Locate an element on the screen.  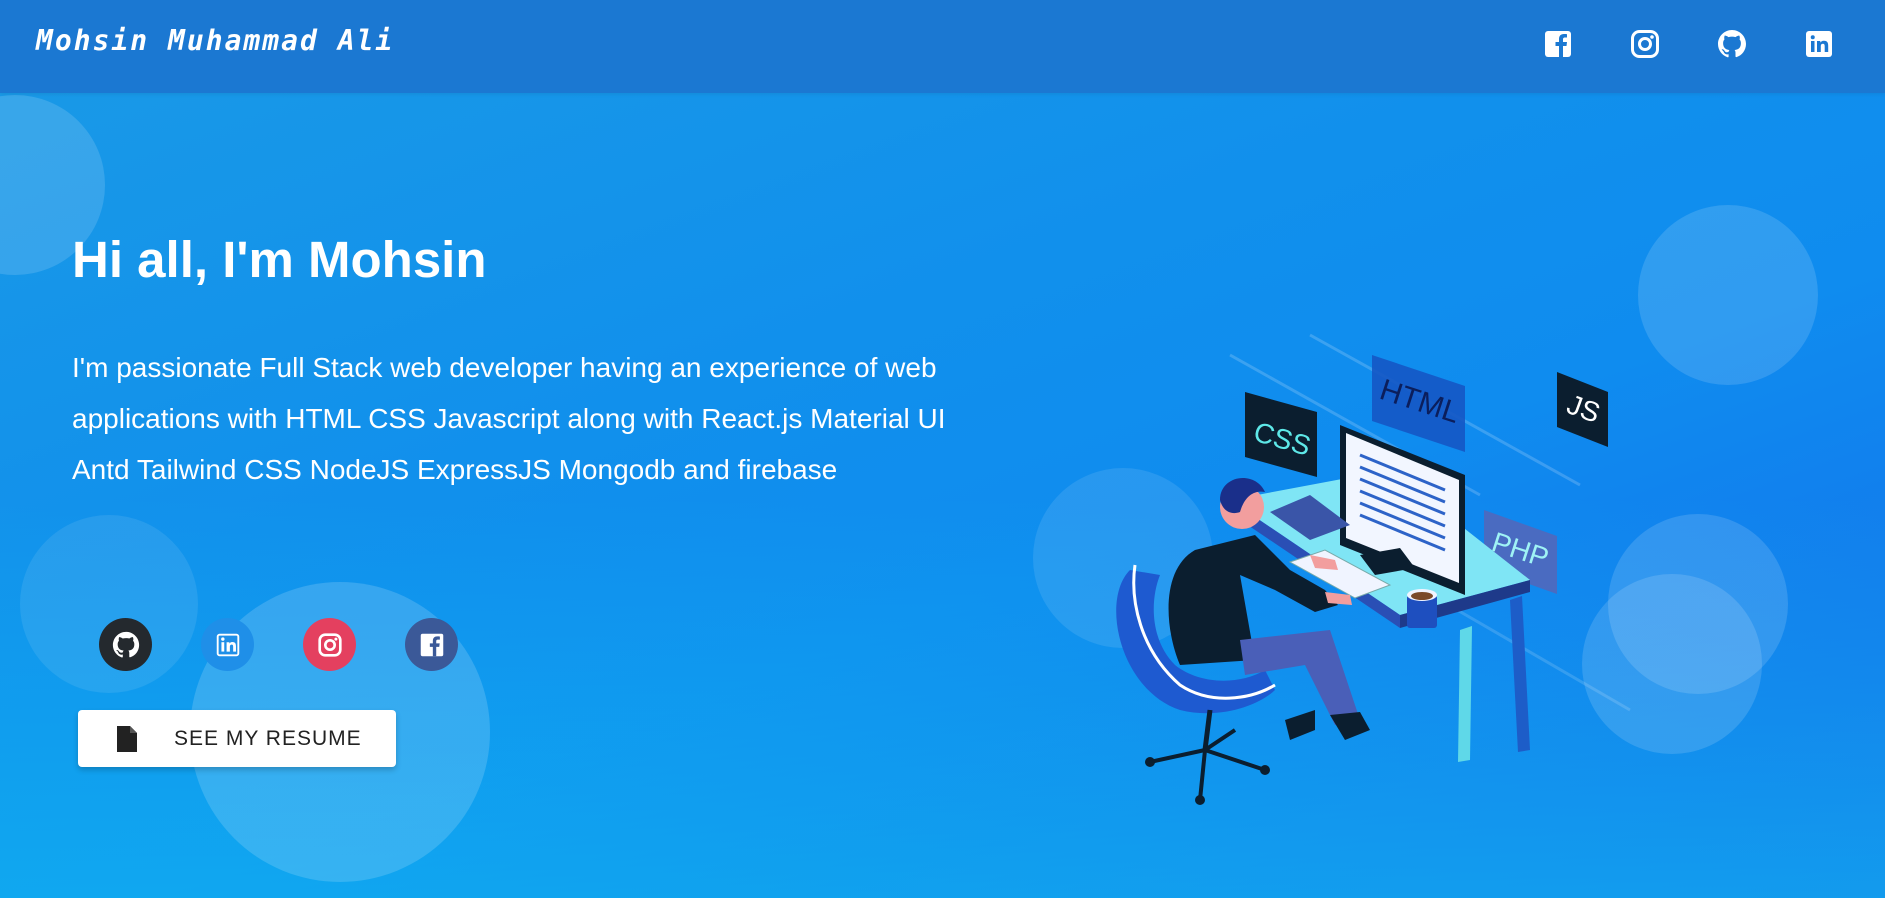
see-resume-button: SEE MY RESUME is located at coordinates (237, 738).